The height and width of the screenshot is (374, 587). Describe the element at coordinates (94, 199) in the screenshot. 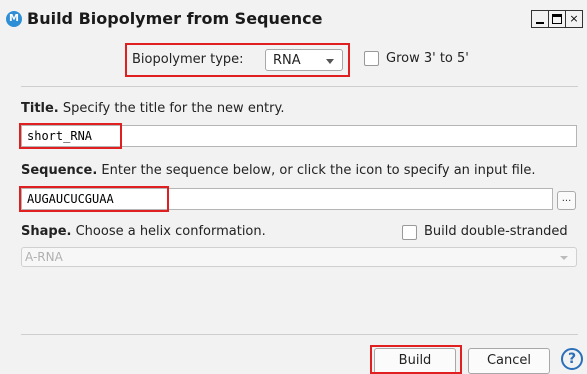

I see `sequence-highlight` at that location.